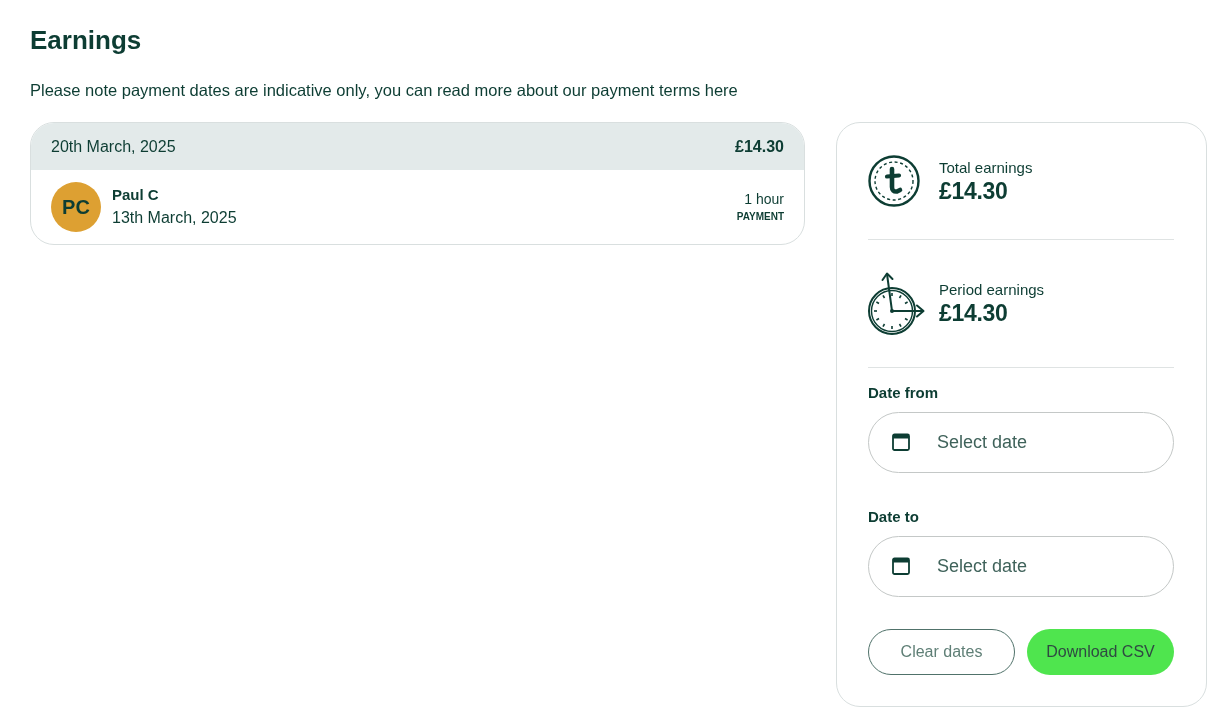 This screenshot has width=1225, height=723. I want to click on field-label: Date to, so click(893, 517).